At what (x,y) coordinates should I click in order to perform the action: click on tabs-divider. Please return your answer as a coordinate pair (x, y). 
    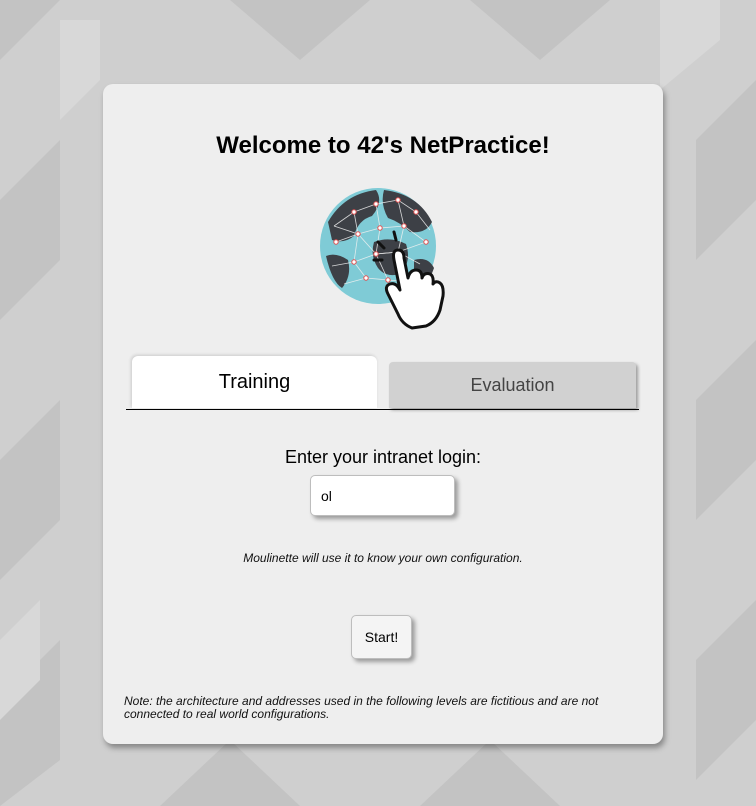
    Looking at the image, I should click on (382, 409).